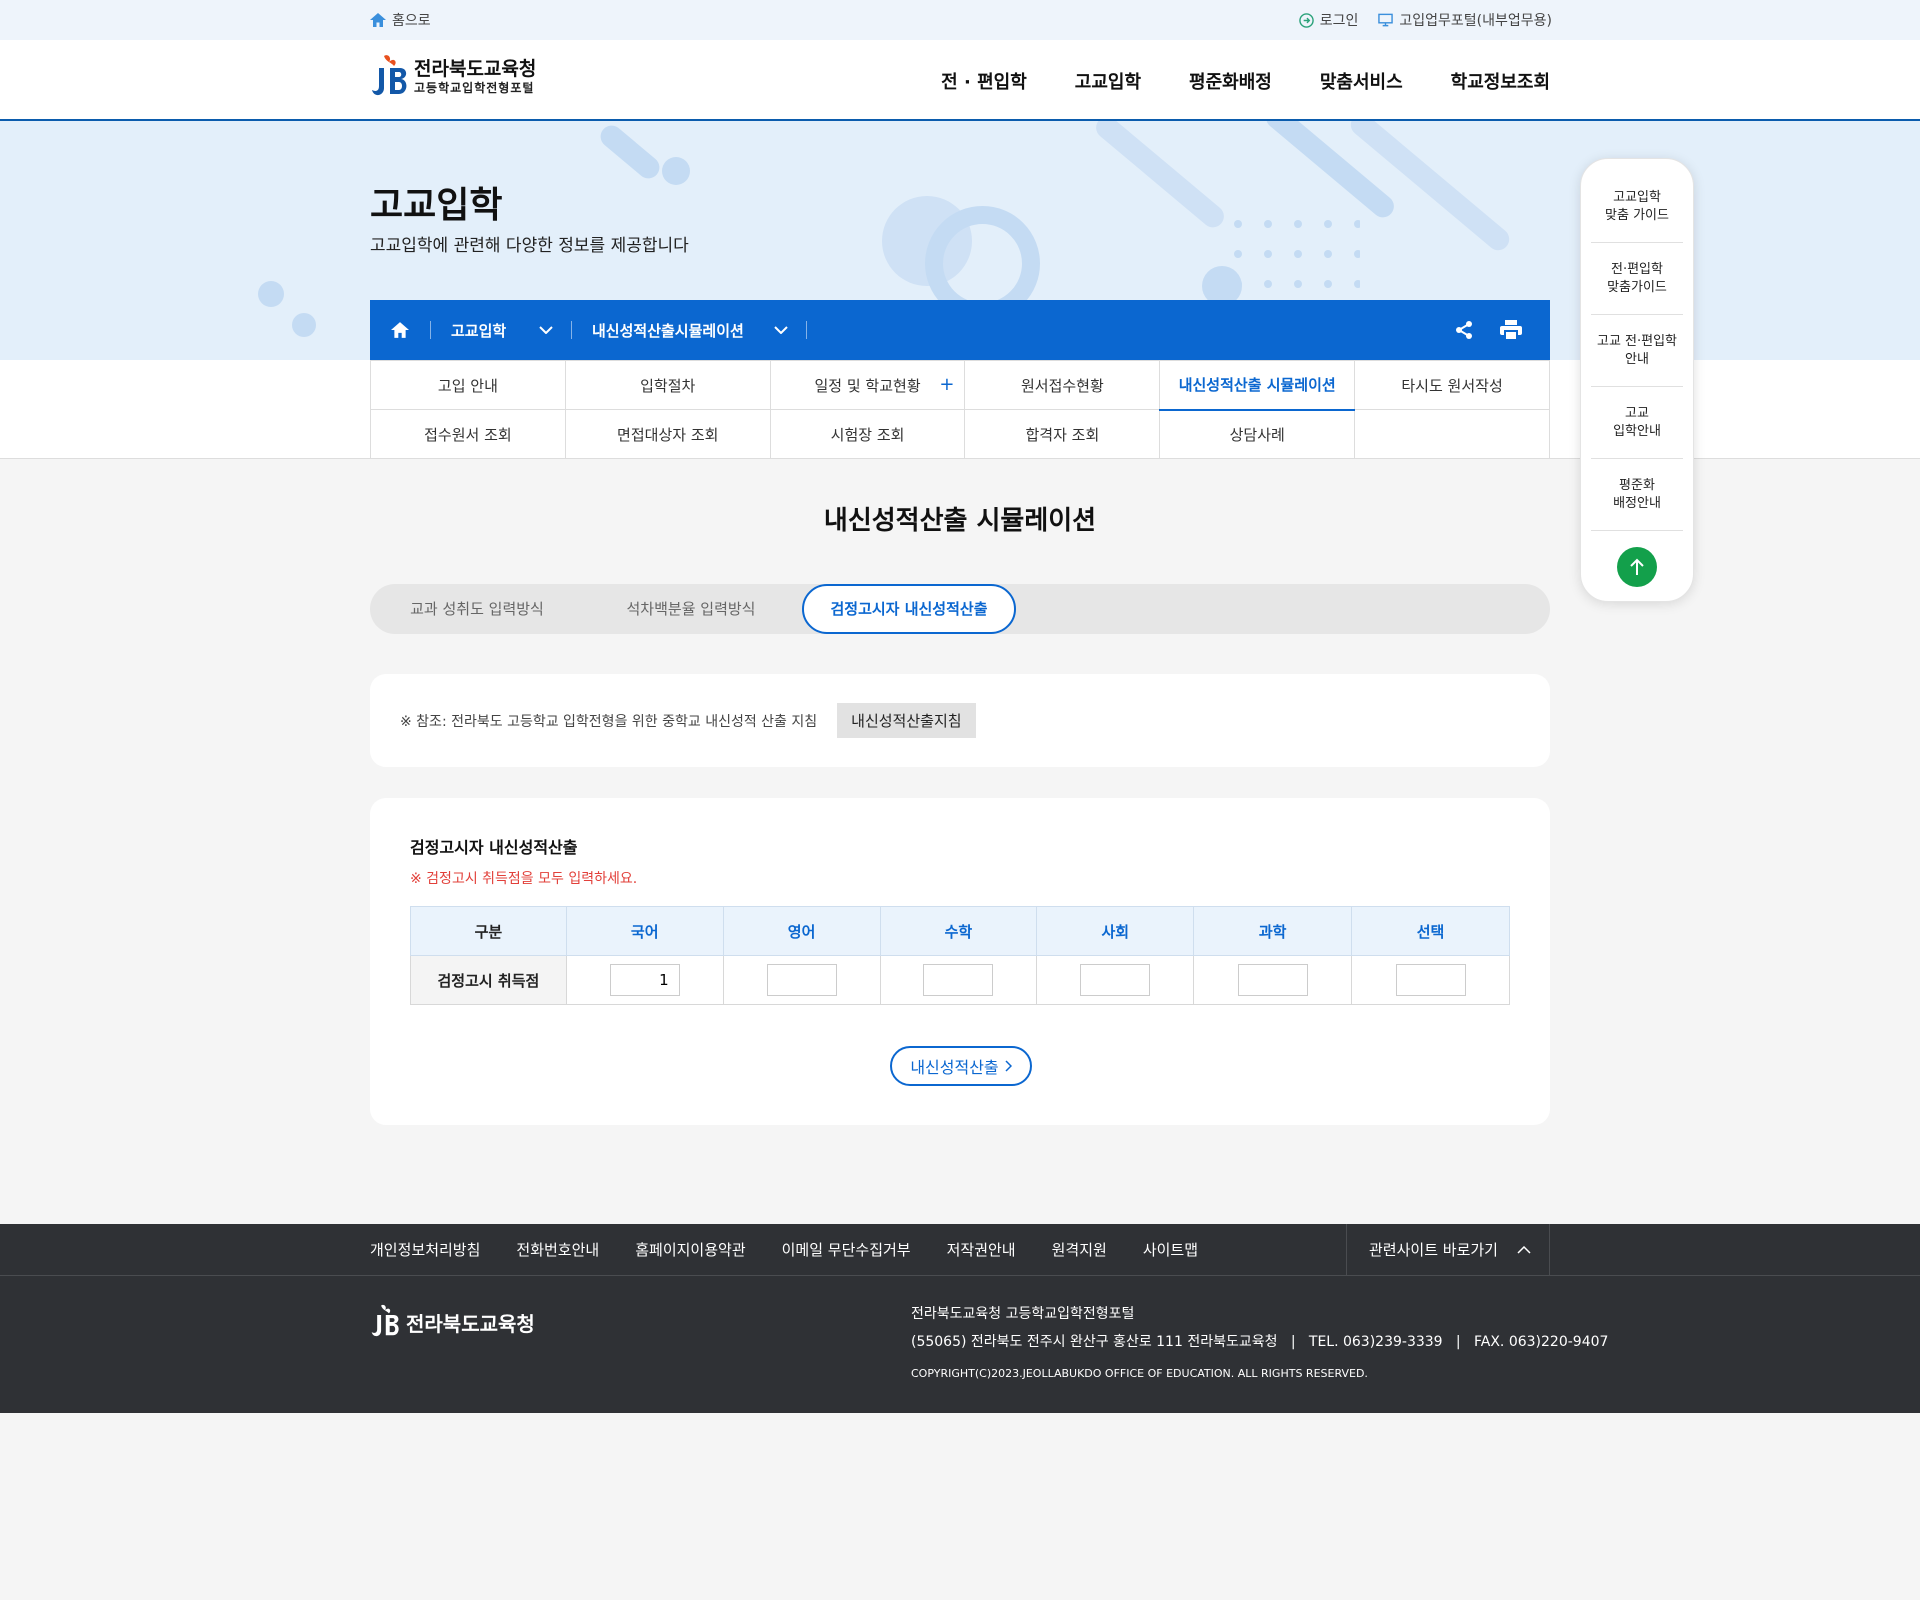  What do you see at coordinates (960, 330) in the screenshot?
I see `location-bar: 고교입학 내신성적산출시뮬레이션` at bounding box center [960, 330].